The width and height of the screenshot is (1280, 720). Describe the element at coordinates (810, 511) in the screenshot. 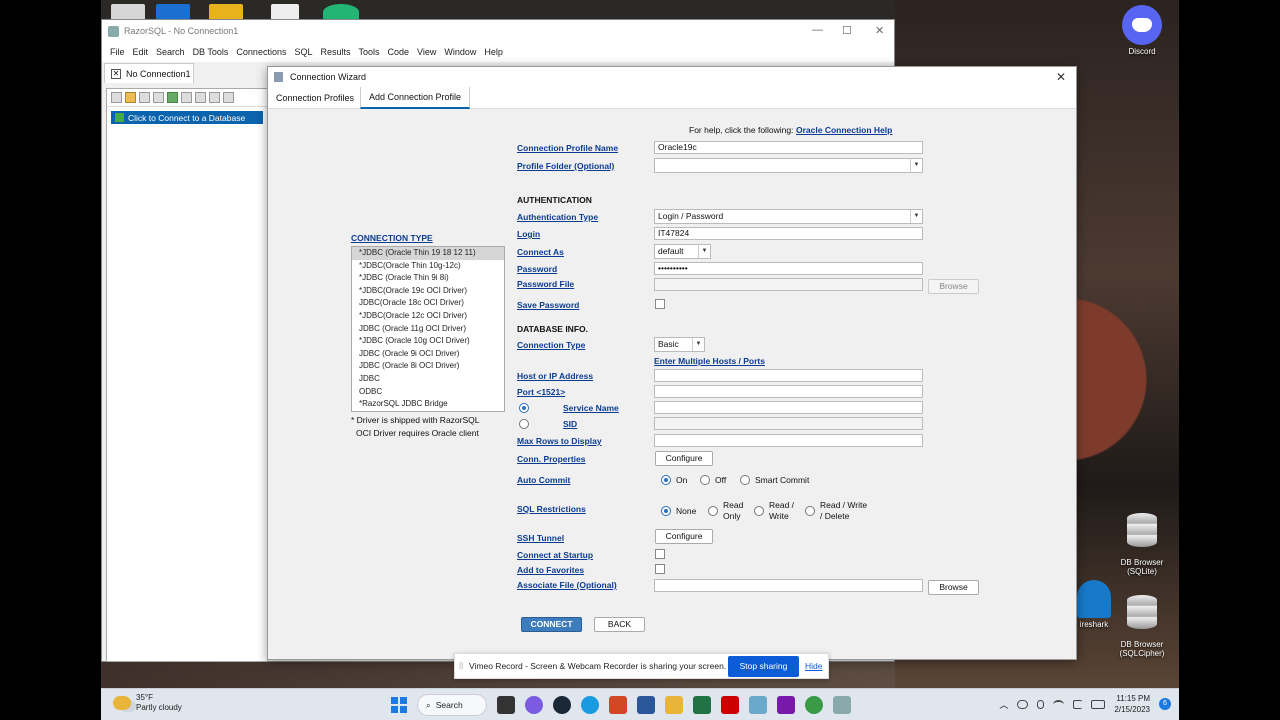

I see `restriction-read-write-delete-radio` at that location.